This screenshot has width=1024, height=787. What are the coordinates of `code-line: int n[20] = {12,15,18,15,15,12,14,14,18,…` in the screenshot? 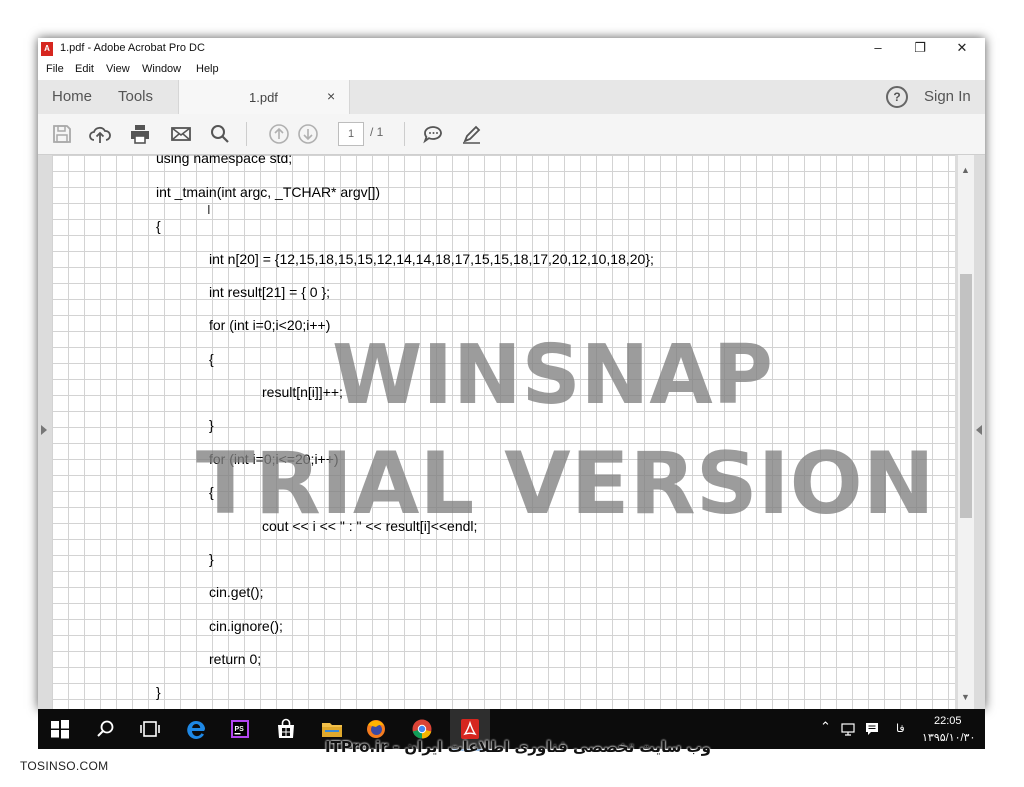 It's located at (431, 259).